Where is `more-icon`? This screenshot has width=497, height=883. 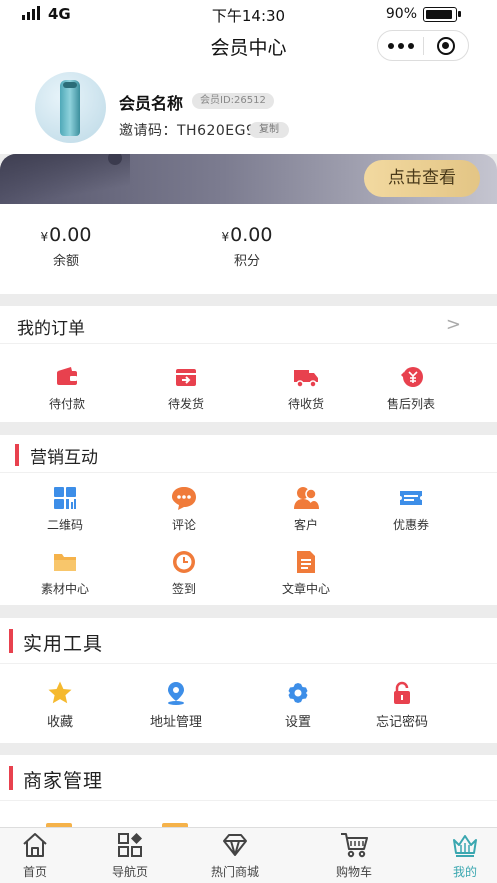
more-icon is located at coordinates (400, 45).